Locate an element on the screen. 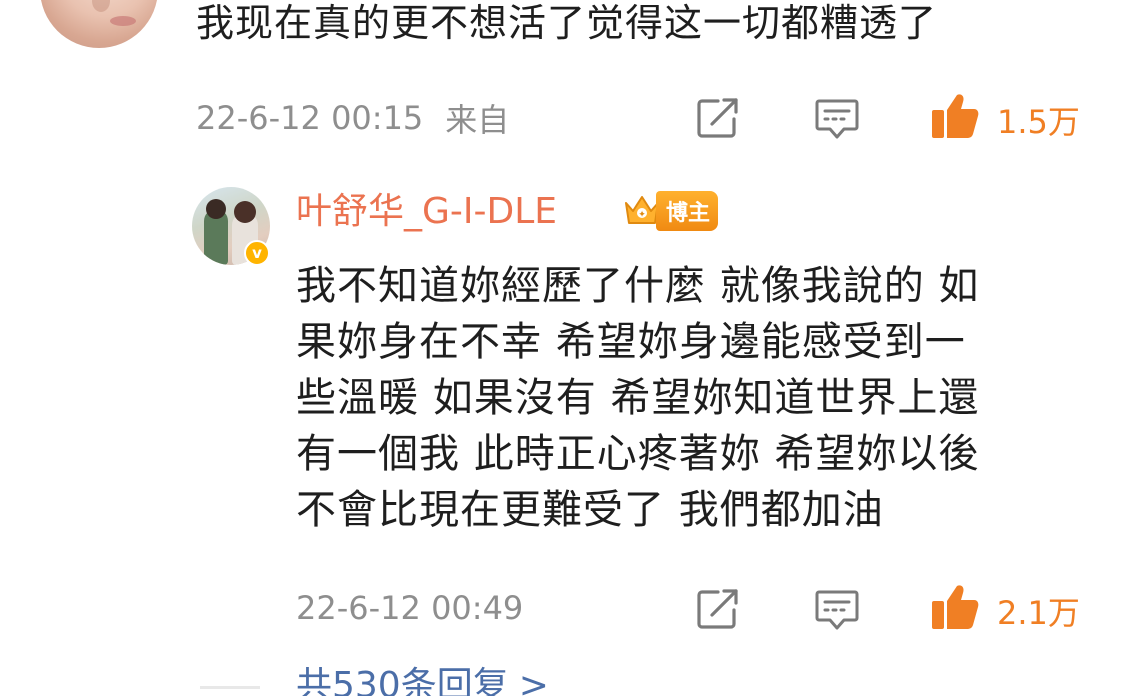 The height and width of the screenshot is (696, 1125). reply-comment-button is located at coordinates (837, 610).